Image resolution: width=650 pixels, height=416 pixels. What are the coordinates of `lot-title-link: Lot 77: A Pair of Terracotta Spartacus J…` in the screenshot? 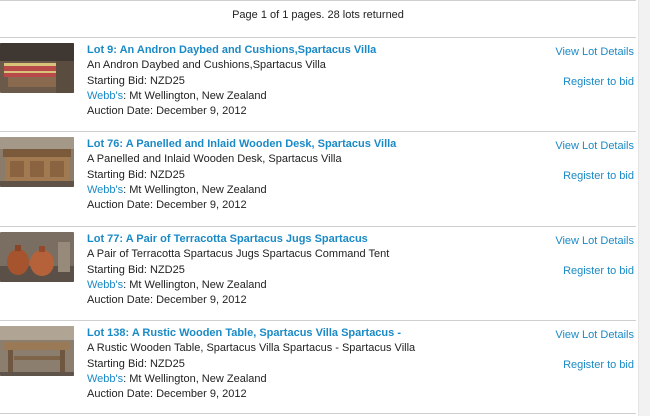 It's located at (227, 239).